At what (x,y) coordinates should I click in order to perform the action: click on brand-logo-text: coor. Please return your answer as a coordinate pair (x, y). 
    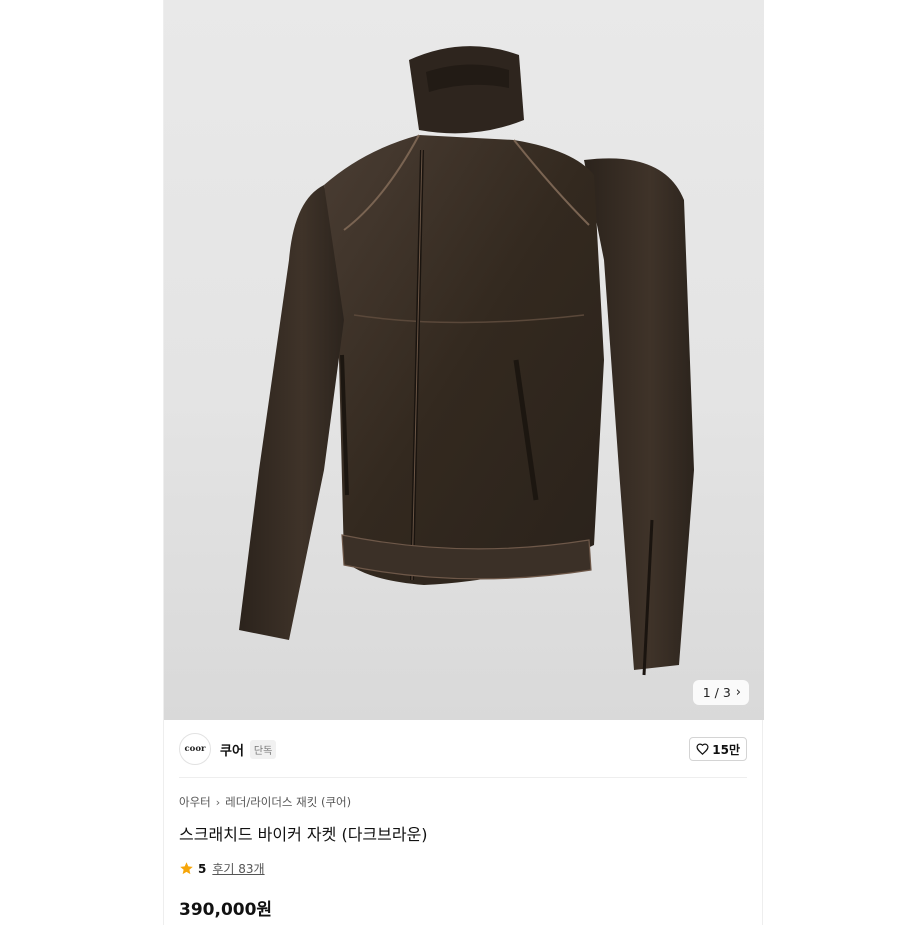
    Looking at the image, I should click on (195, 749).